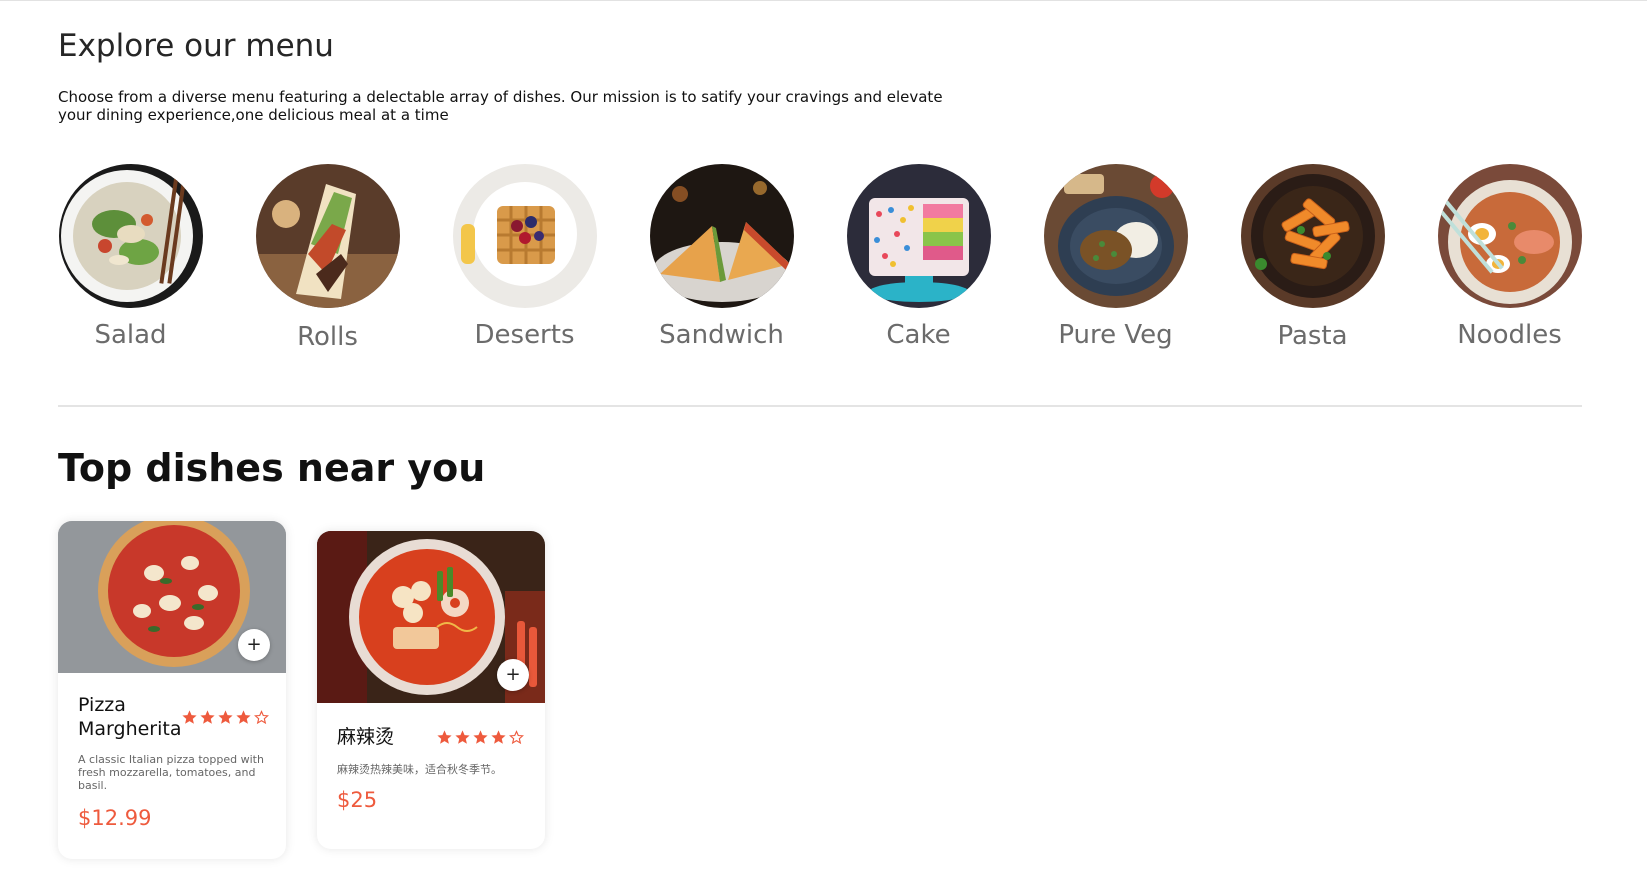  What do you see at coordinates (115, 818) in the screenshot?
I see `dish-price: $12.99` at bounding box center [115, 818].